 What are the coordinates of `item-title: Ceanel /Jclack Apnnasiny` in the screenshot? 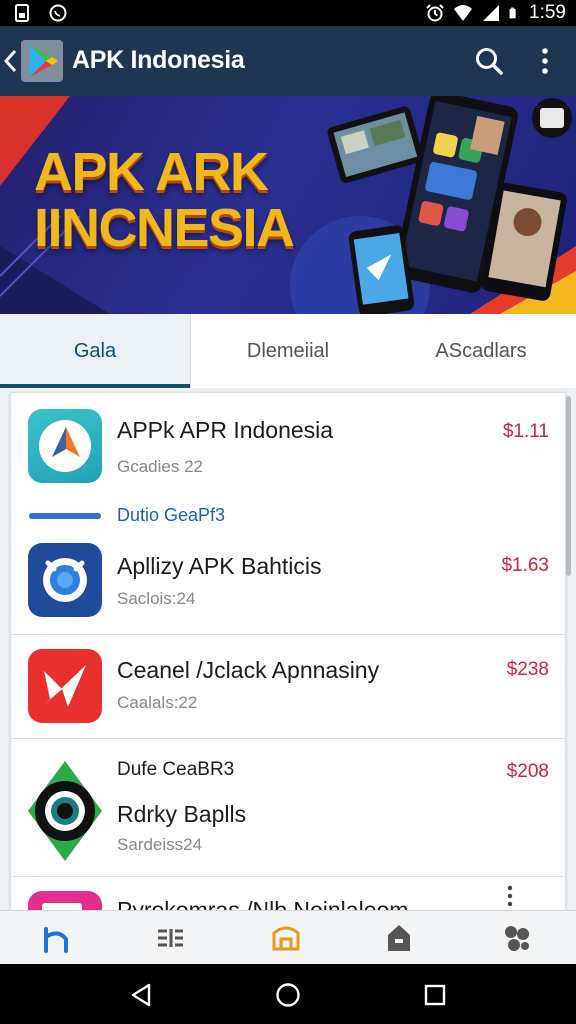 It's located at (248, 670).